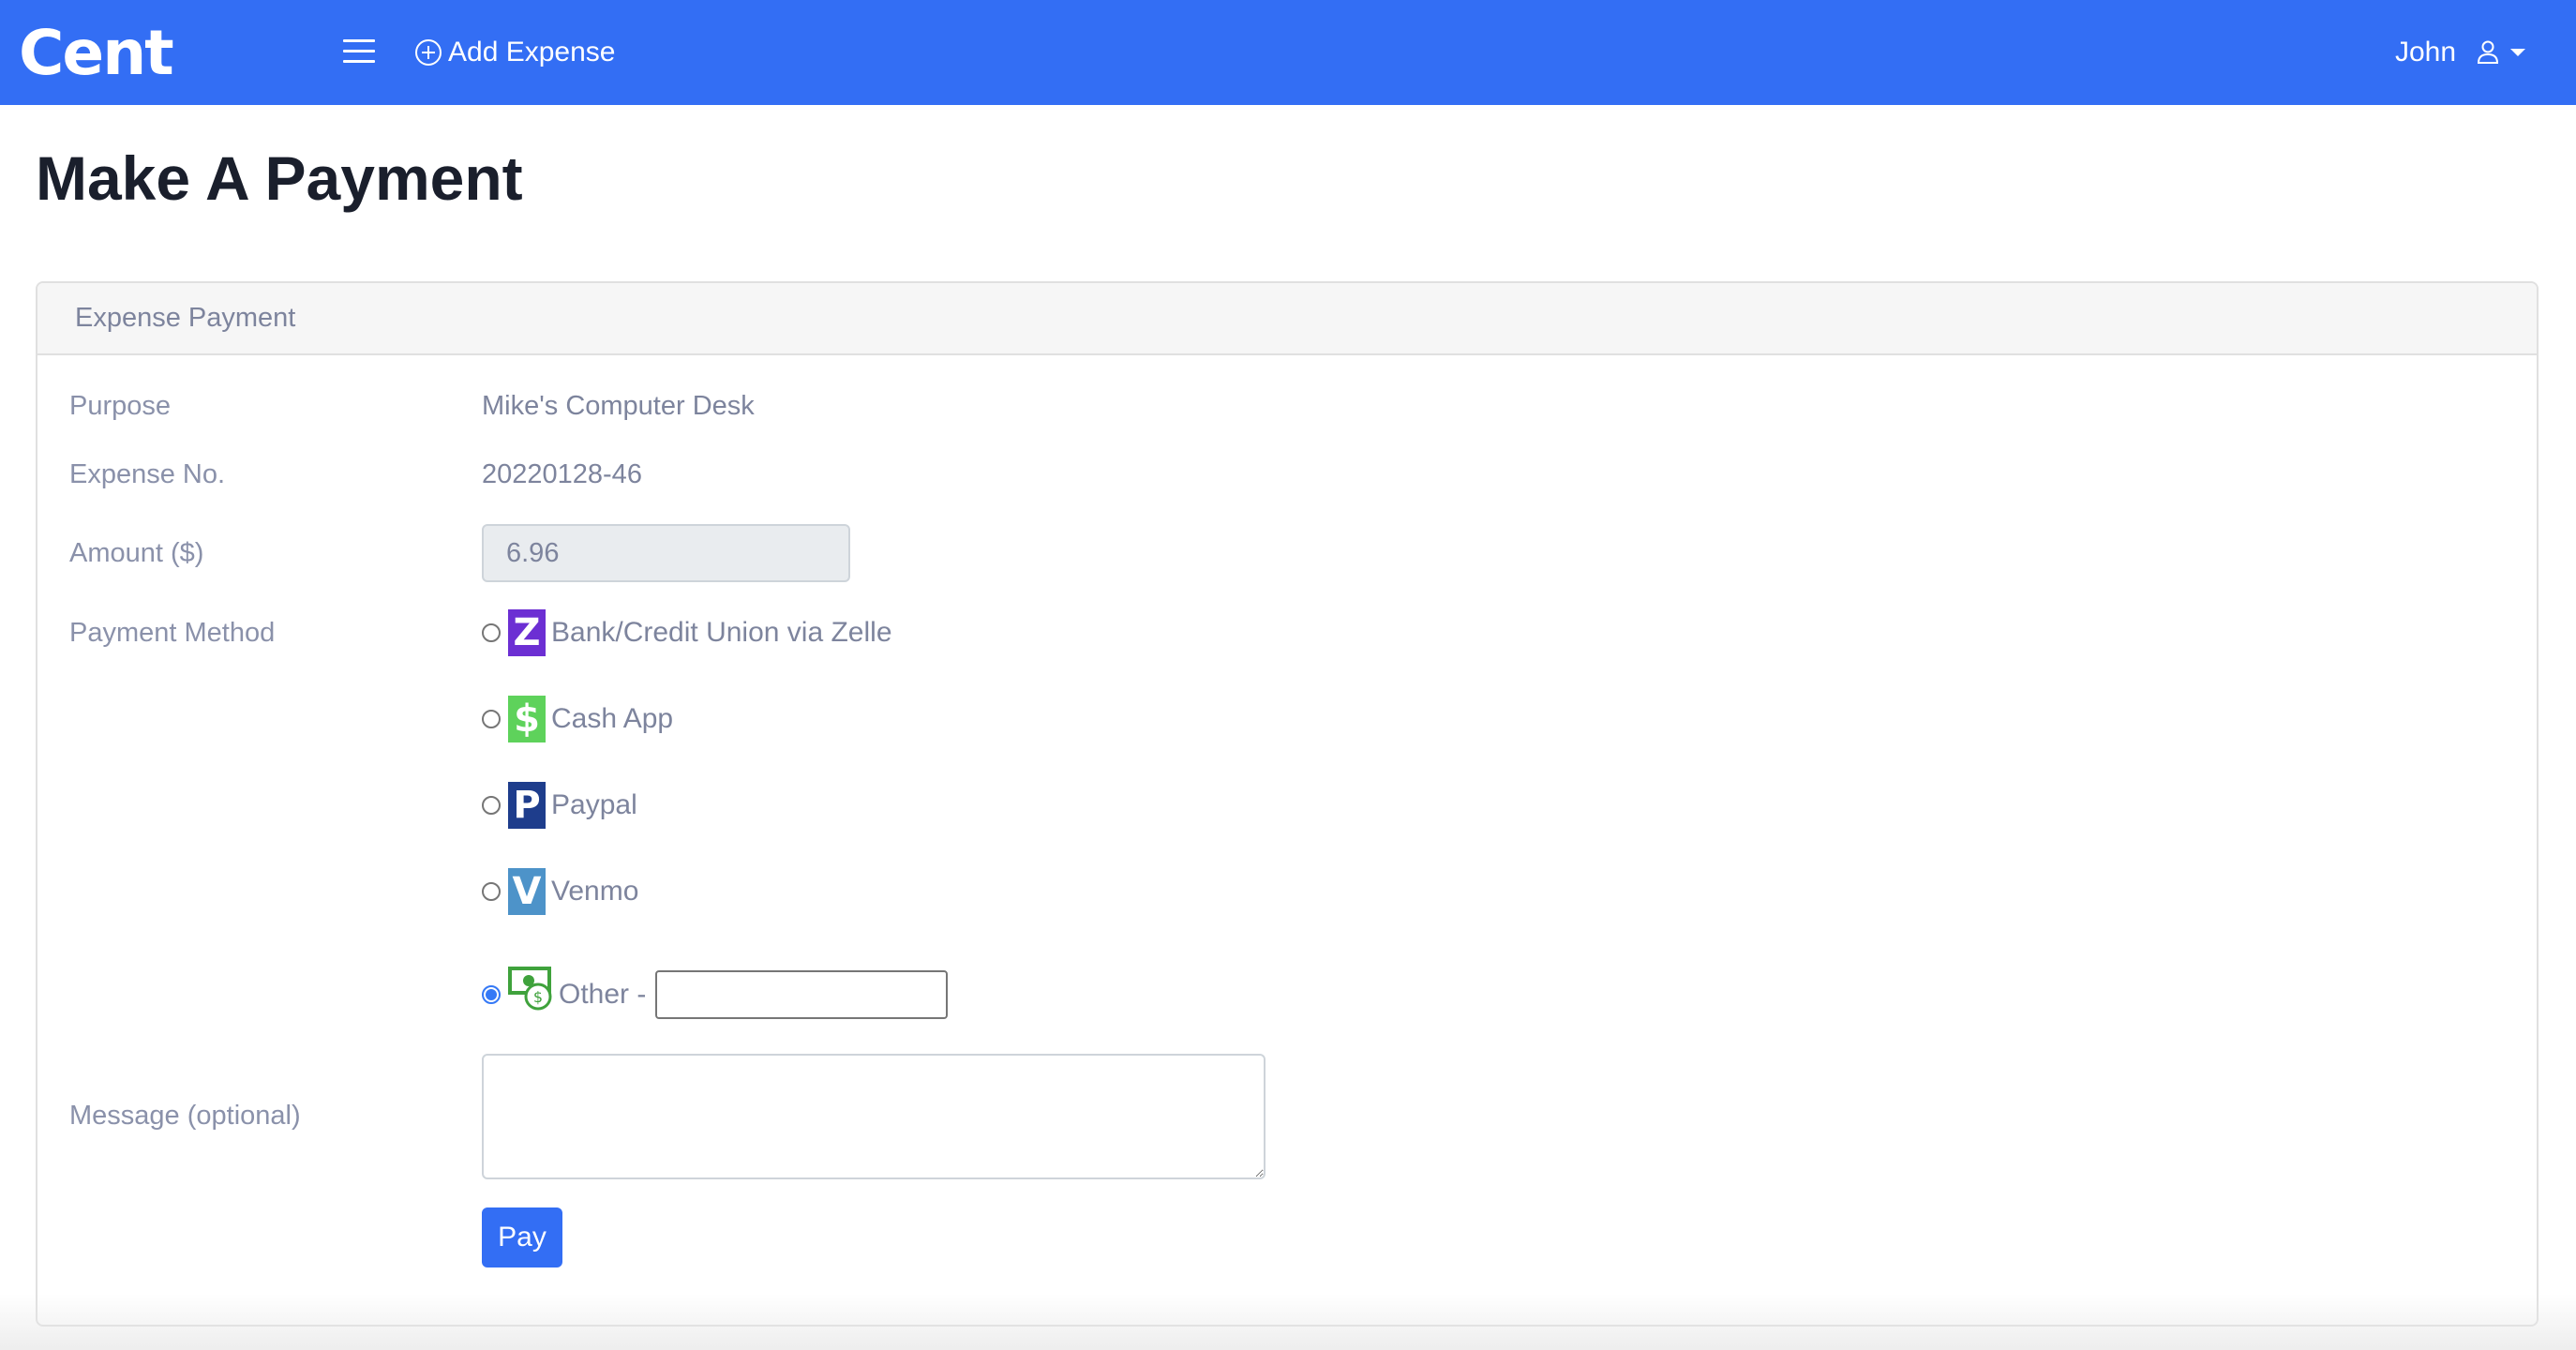 The height and width of the screenshot is (1350, 2576). What do you see at coordinates (594, 804) in the screenshot?
I see `paypal-label: Paypal` at bounding box center [594, 804].